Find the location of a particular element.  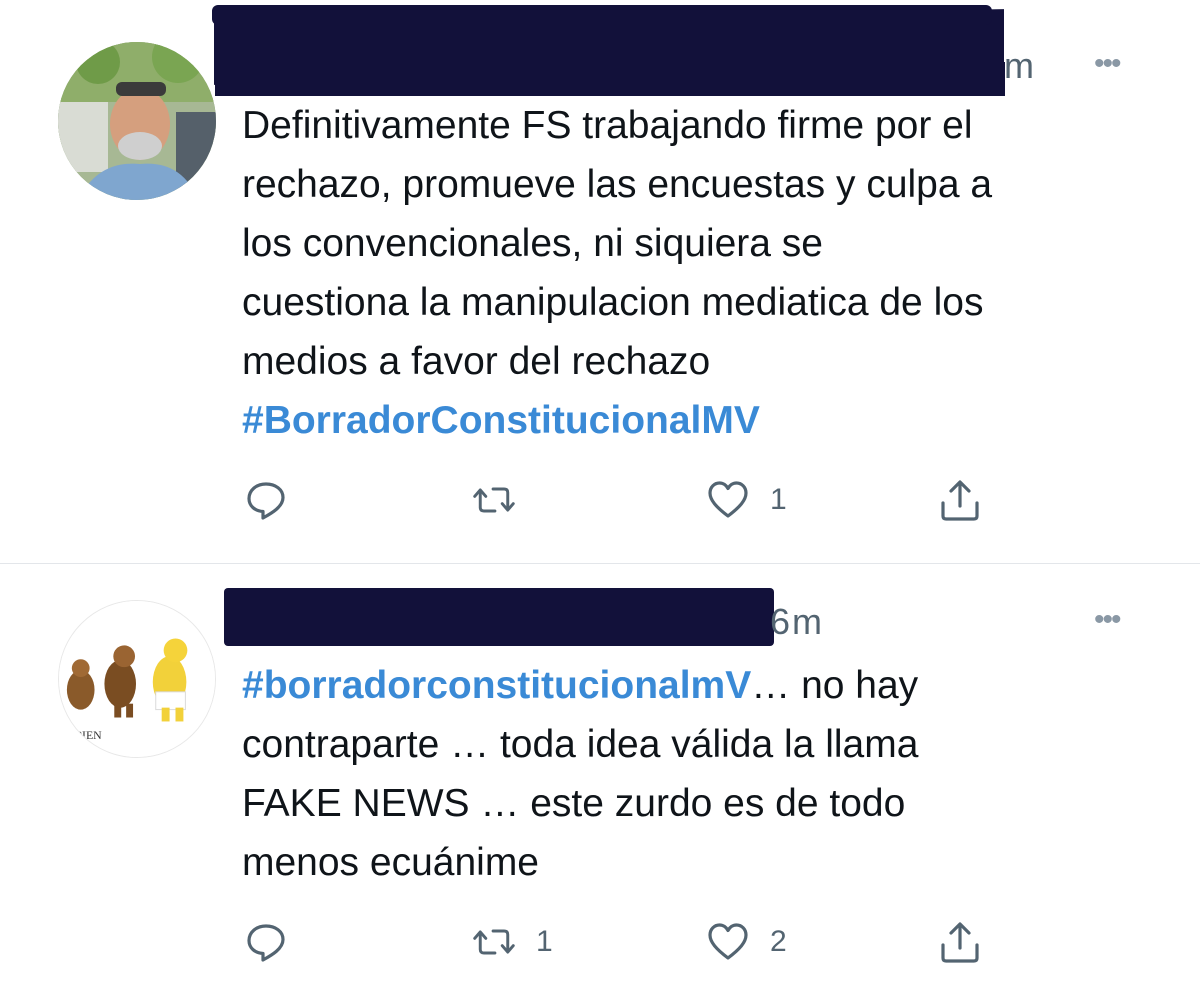

tweet-text-line: los convencionales, ni siquiera se is located at coordinates (533, 243).